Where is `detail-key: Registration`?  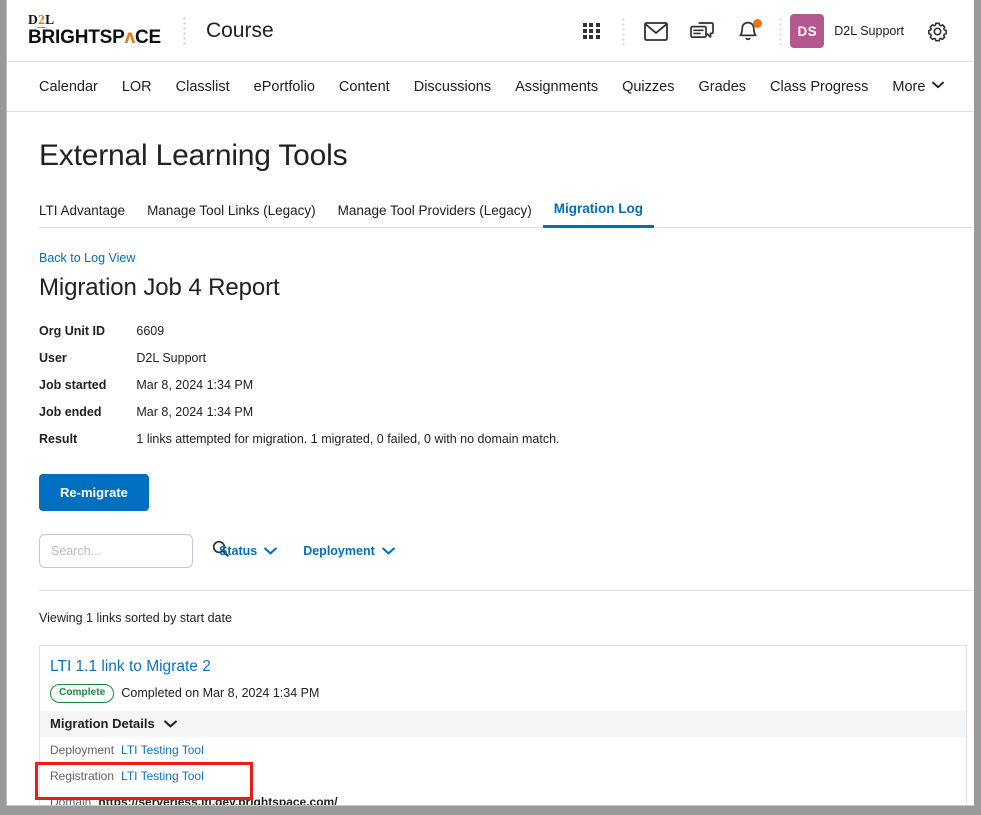 detail-key: Registration is located at coordinates (82, 775).